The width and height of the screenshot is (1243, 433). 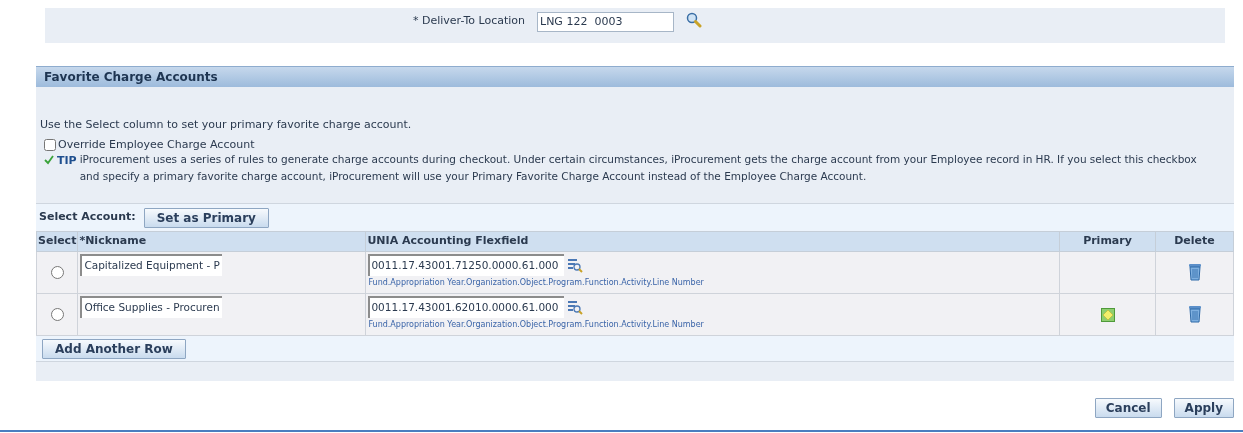 What do you see at coordinates (226, 125) in the screenshot?
I see `instruction-text: Use the Select column to set your primary favorite charge account.` at bounding box center [226, 125].